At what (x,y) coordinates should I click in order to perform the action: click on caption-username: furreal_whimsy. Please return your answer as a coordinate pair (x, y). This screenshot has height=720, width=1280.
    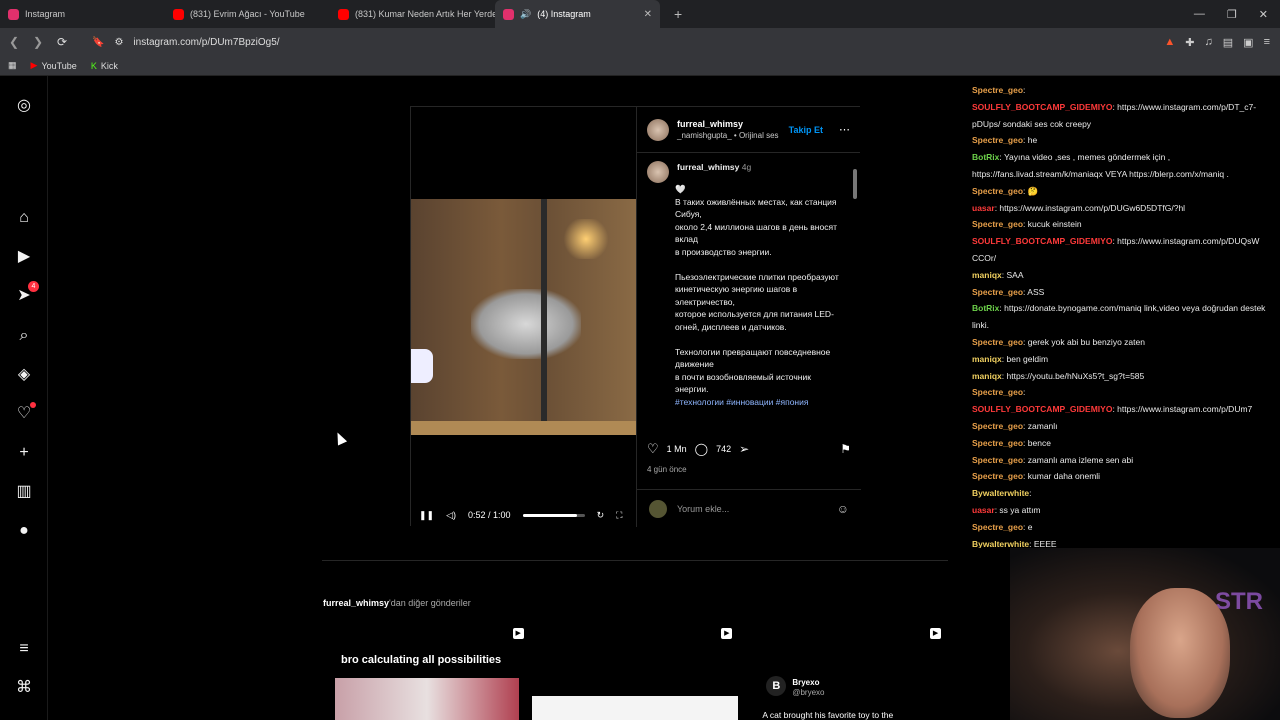
    Looking at the image, I should click on (708, 167).